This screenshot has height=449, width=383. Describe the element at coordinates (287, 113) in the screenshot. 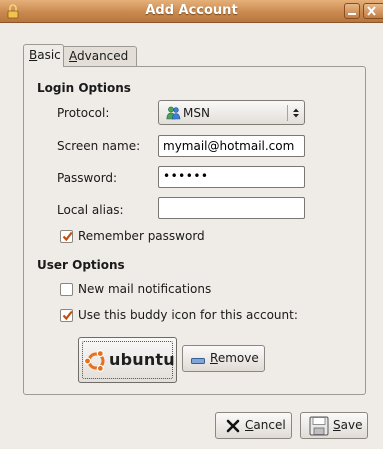

I see `select-separator` at that location.